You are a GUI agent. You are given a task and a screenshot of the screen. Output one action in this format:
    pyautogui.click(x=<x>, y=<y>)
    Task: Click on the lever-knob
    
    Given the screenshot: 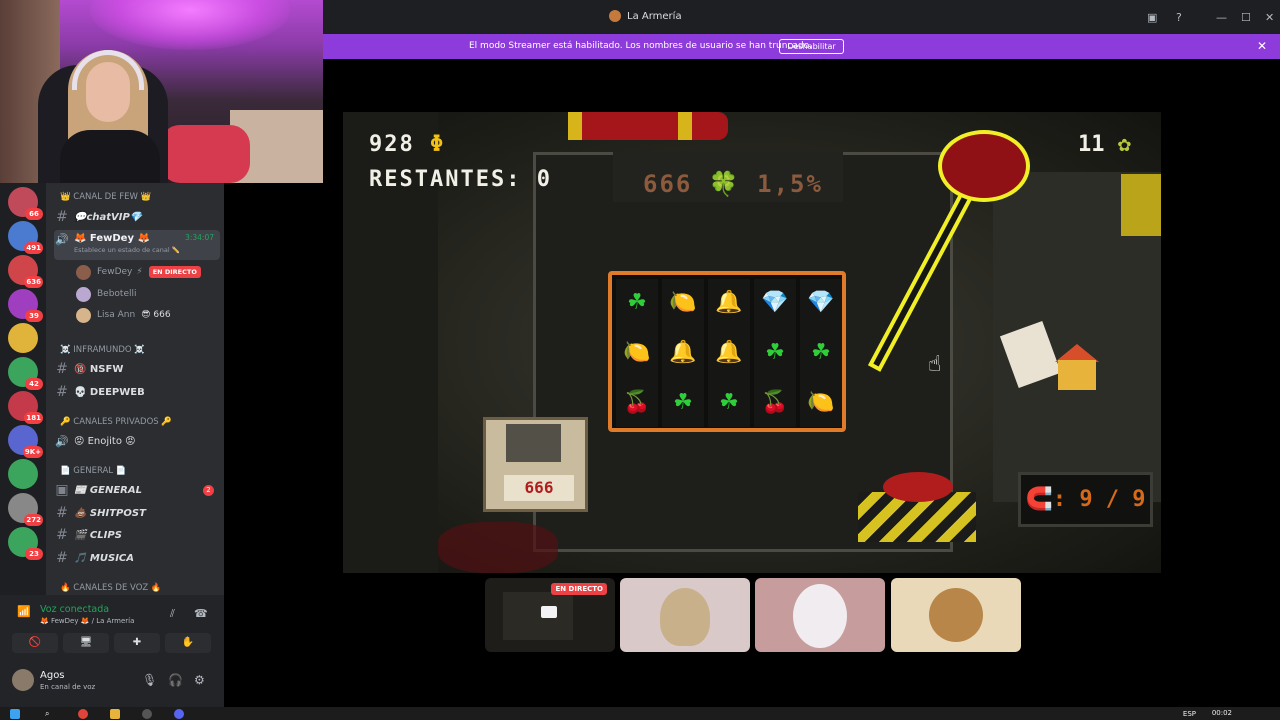 What is the action you would take?
    pyautogui.click(x=984, y=166)
    